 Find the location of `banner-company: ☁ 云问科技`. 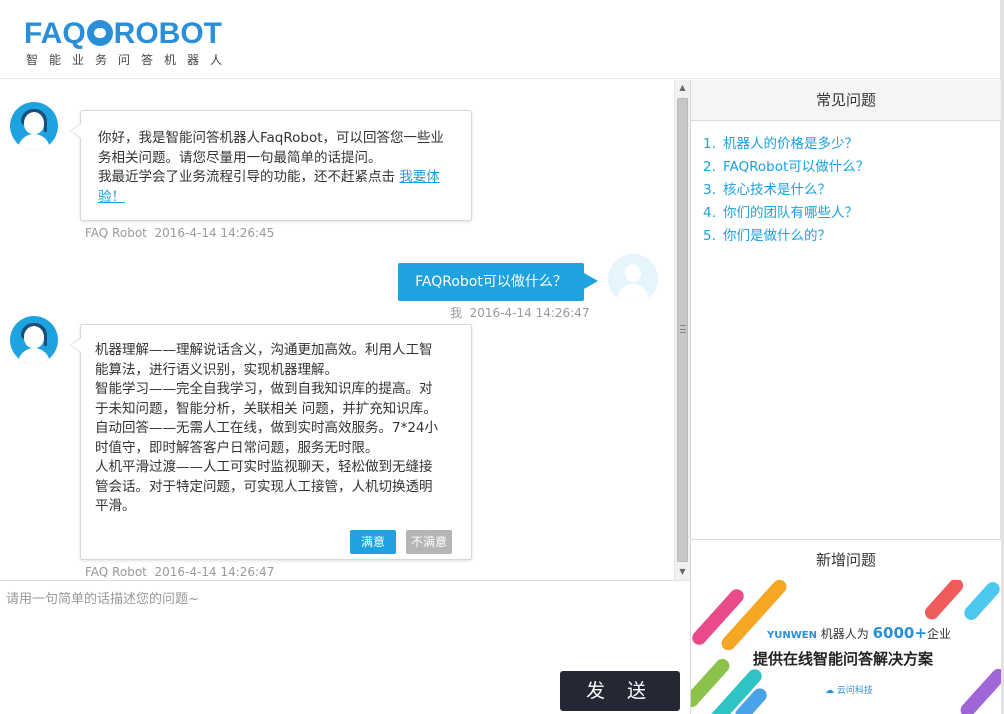

banner-company: ☁ 云问科技 is located at coordinates (849, 691).